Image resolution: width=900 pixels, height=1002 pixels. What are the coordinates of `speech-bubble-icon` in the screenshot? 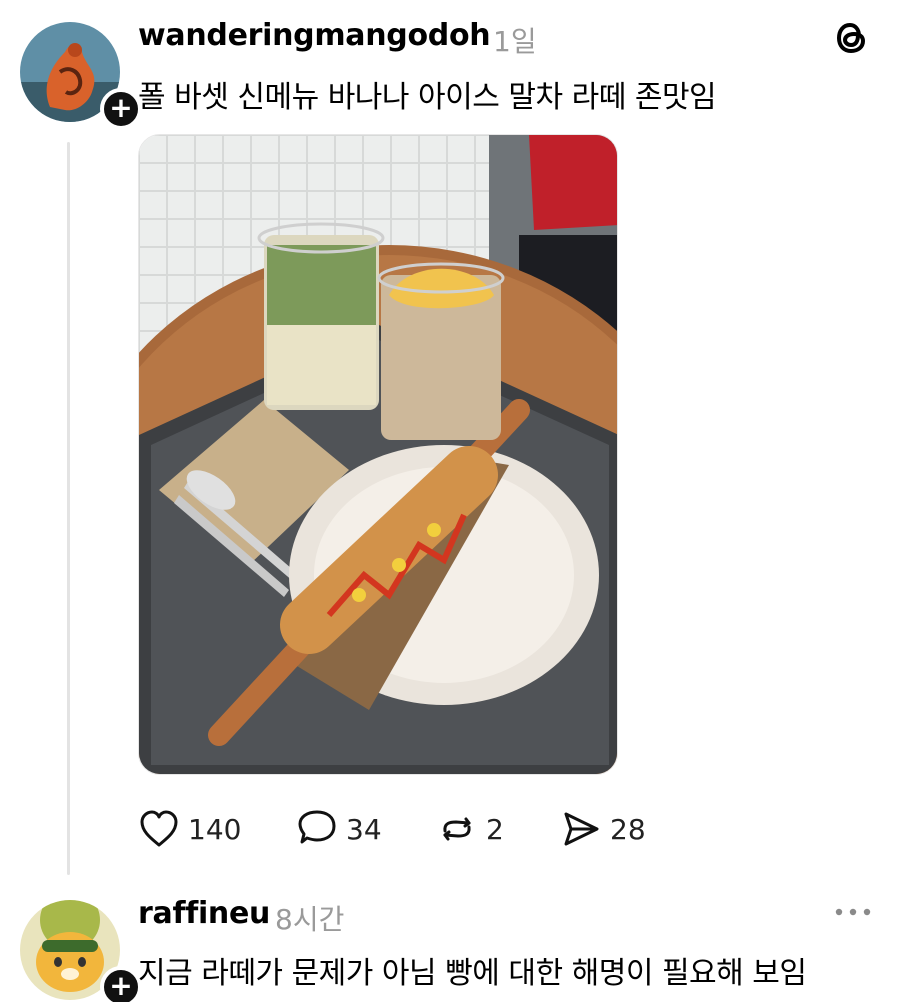 It's located at (317, 827).